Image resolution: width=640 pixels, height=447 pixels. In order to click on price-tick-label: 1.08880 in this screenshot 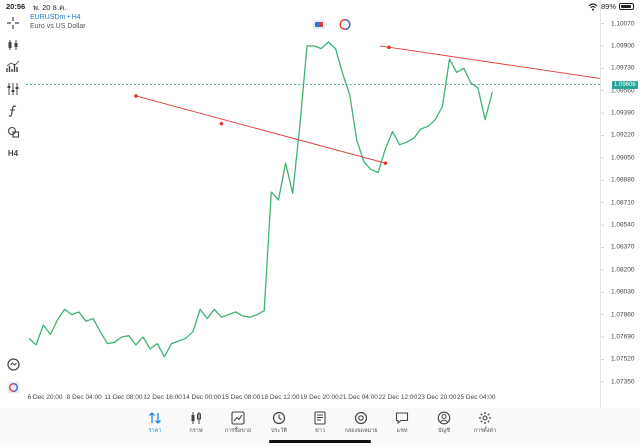, I will do `click(623, 180)`.